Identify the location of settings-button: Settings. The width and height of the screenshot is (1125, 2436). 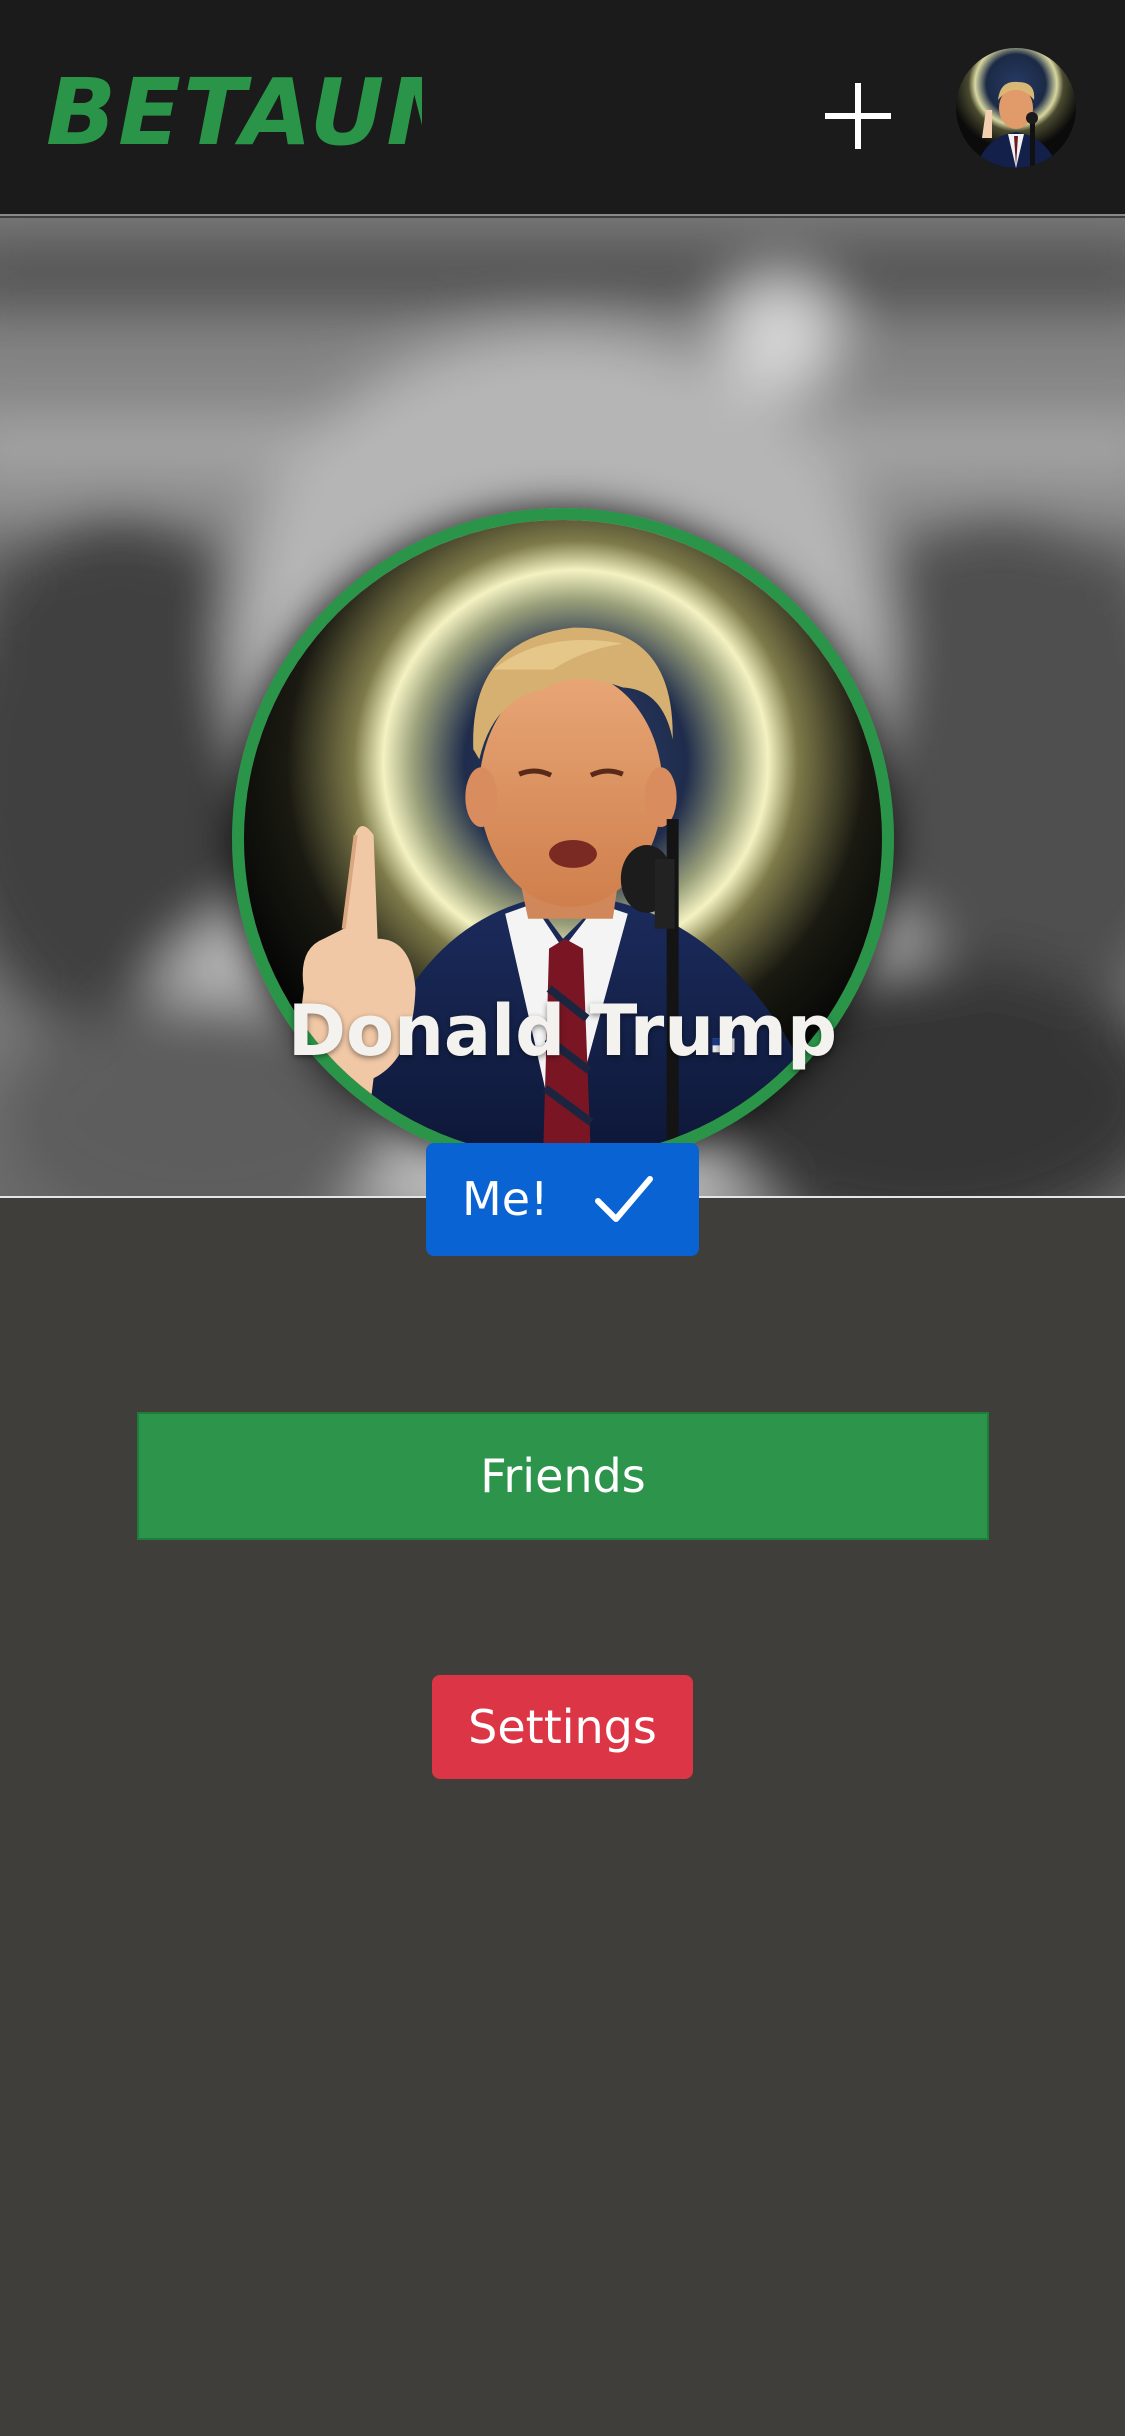
(562, 1727).